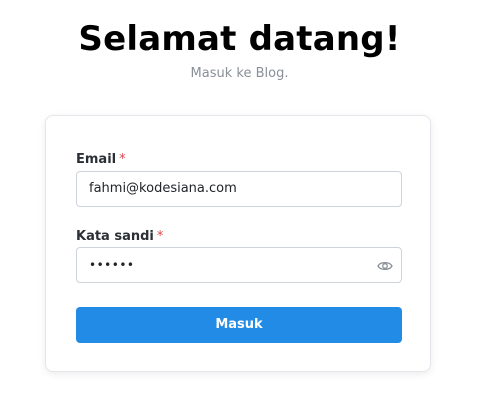 This screenshot has height=407, width=487. What do you see at coordinates (239, 189) in the screenshot?
I see `email-field: fahmi@kodesiana.com` at bounding box center [239, 189].